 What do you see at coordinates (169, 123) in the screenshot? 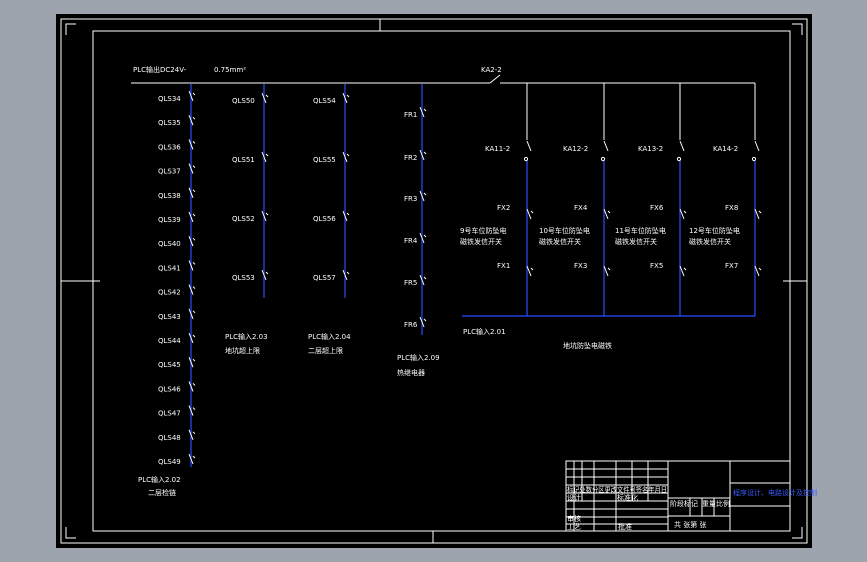
I see `col1-switch-label: QLS35` at bounding box center [169, 123].